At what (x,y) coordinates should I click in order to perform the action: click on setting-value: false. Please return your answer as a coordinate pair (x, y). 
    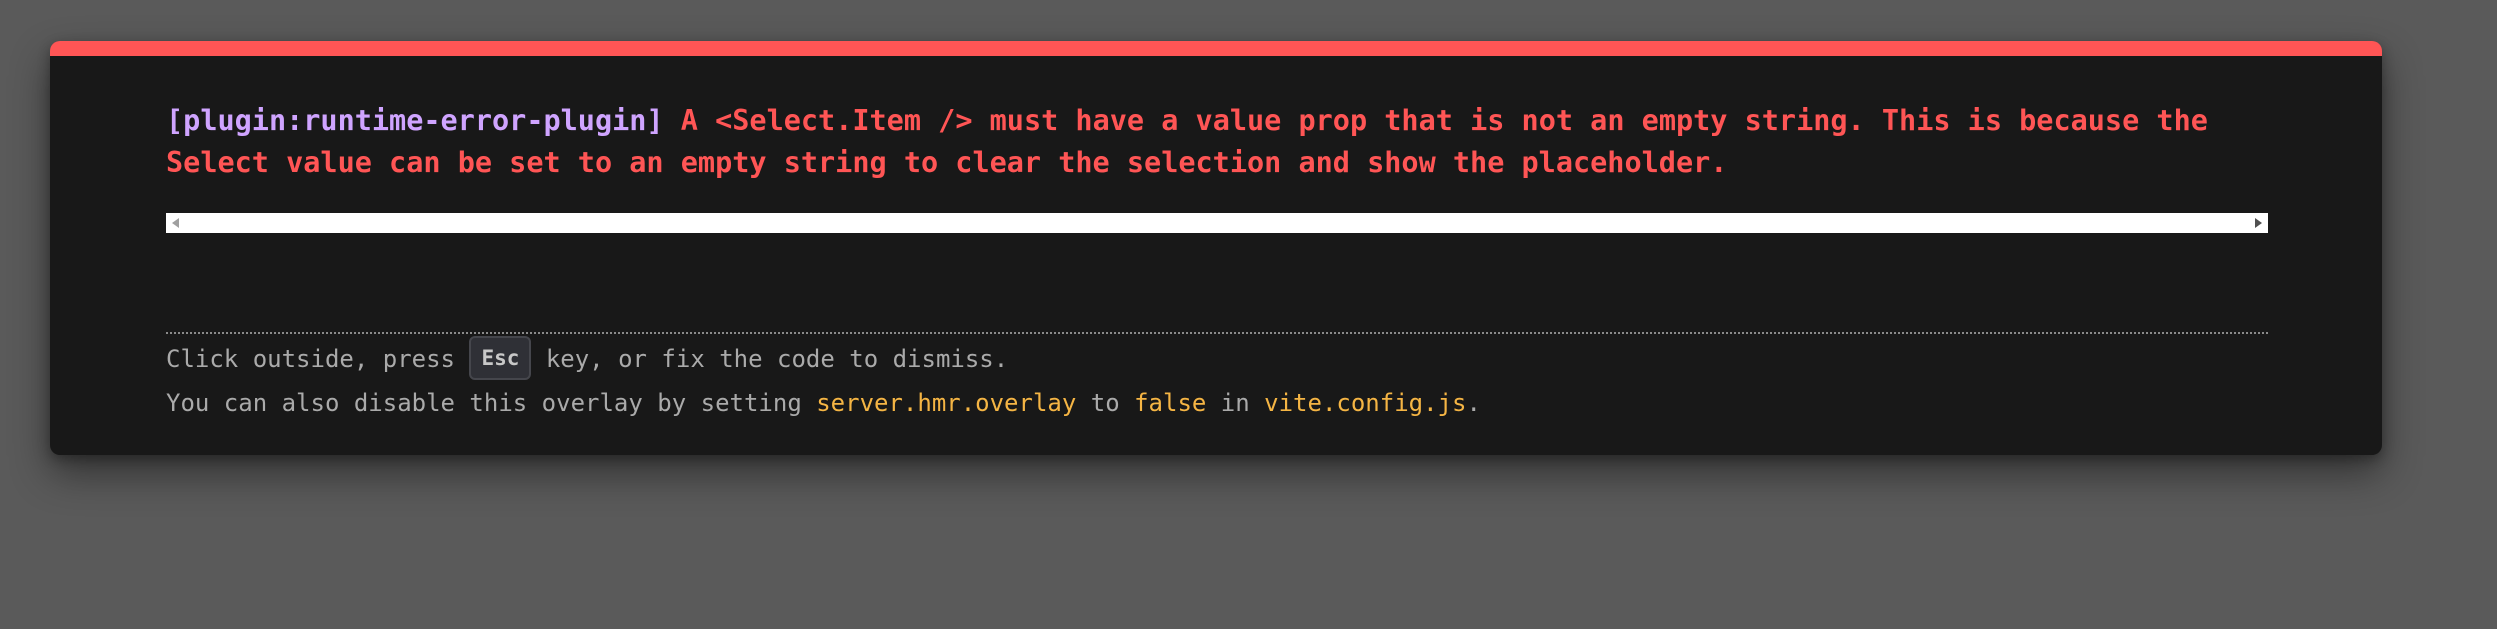
    Looking at the image, I should click on (1170, 403).